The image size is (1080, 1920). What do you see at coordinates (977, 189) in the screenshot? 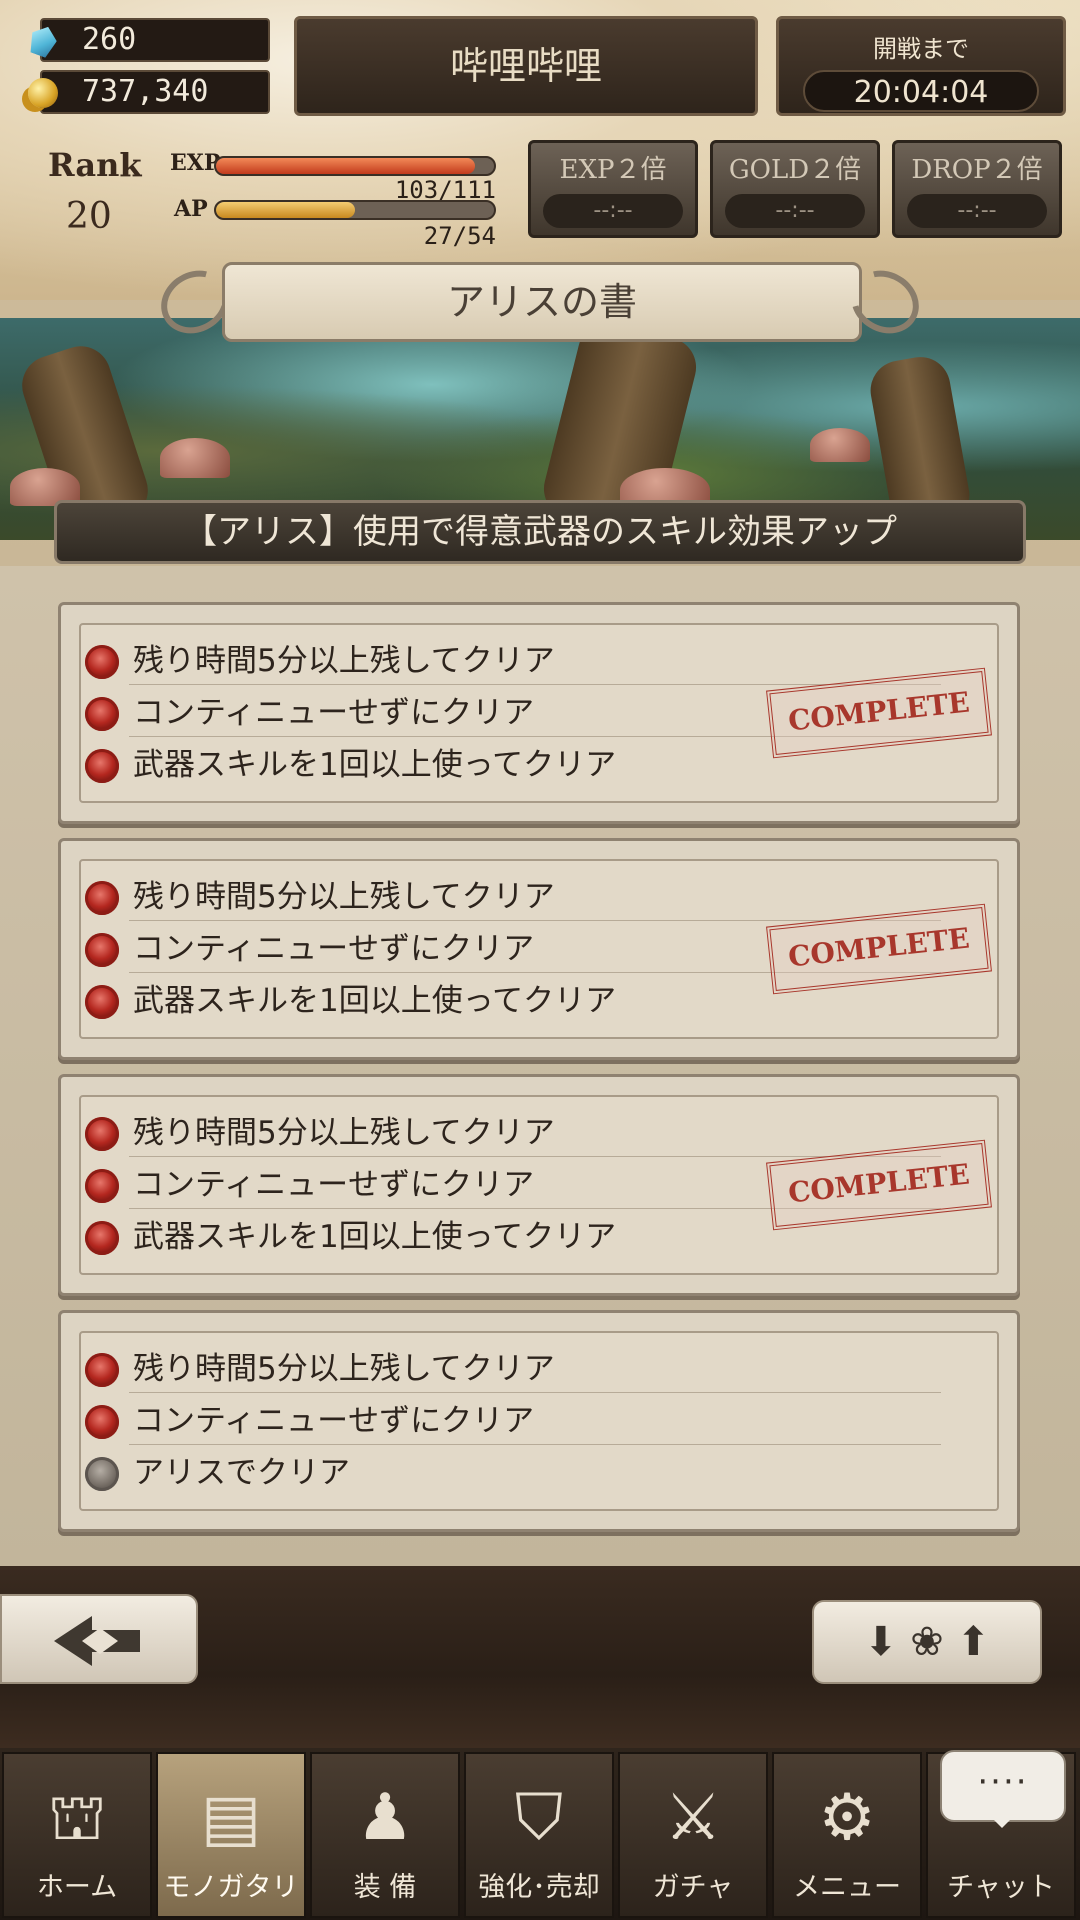
I see `drop-boost-button: DROP２倍 --:--` at bounding box center [977, 189].